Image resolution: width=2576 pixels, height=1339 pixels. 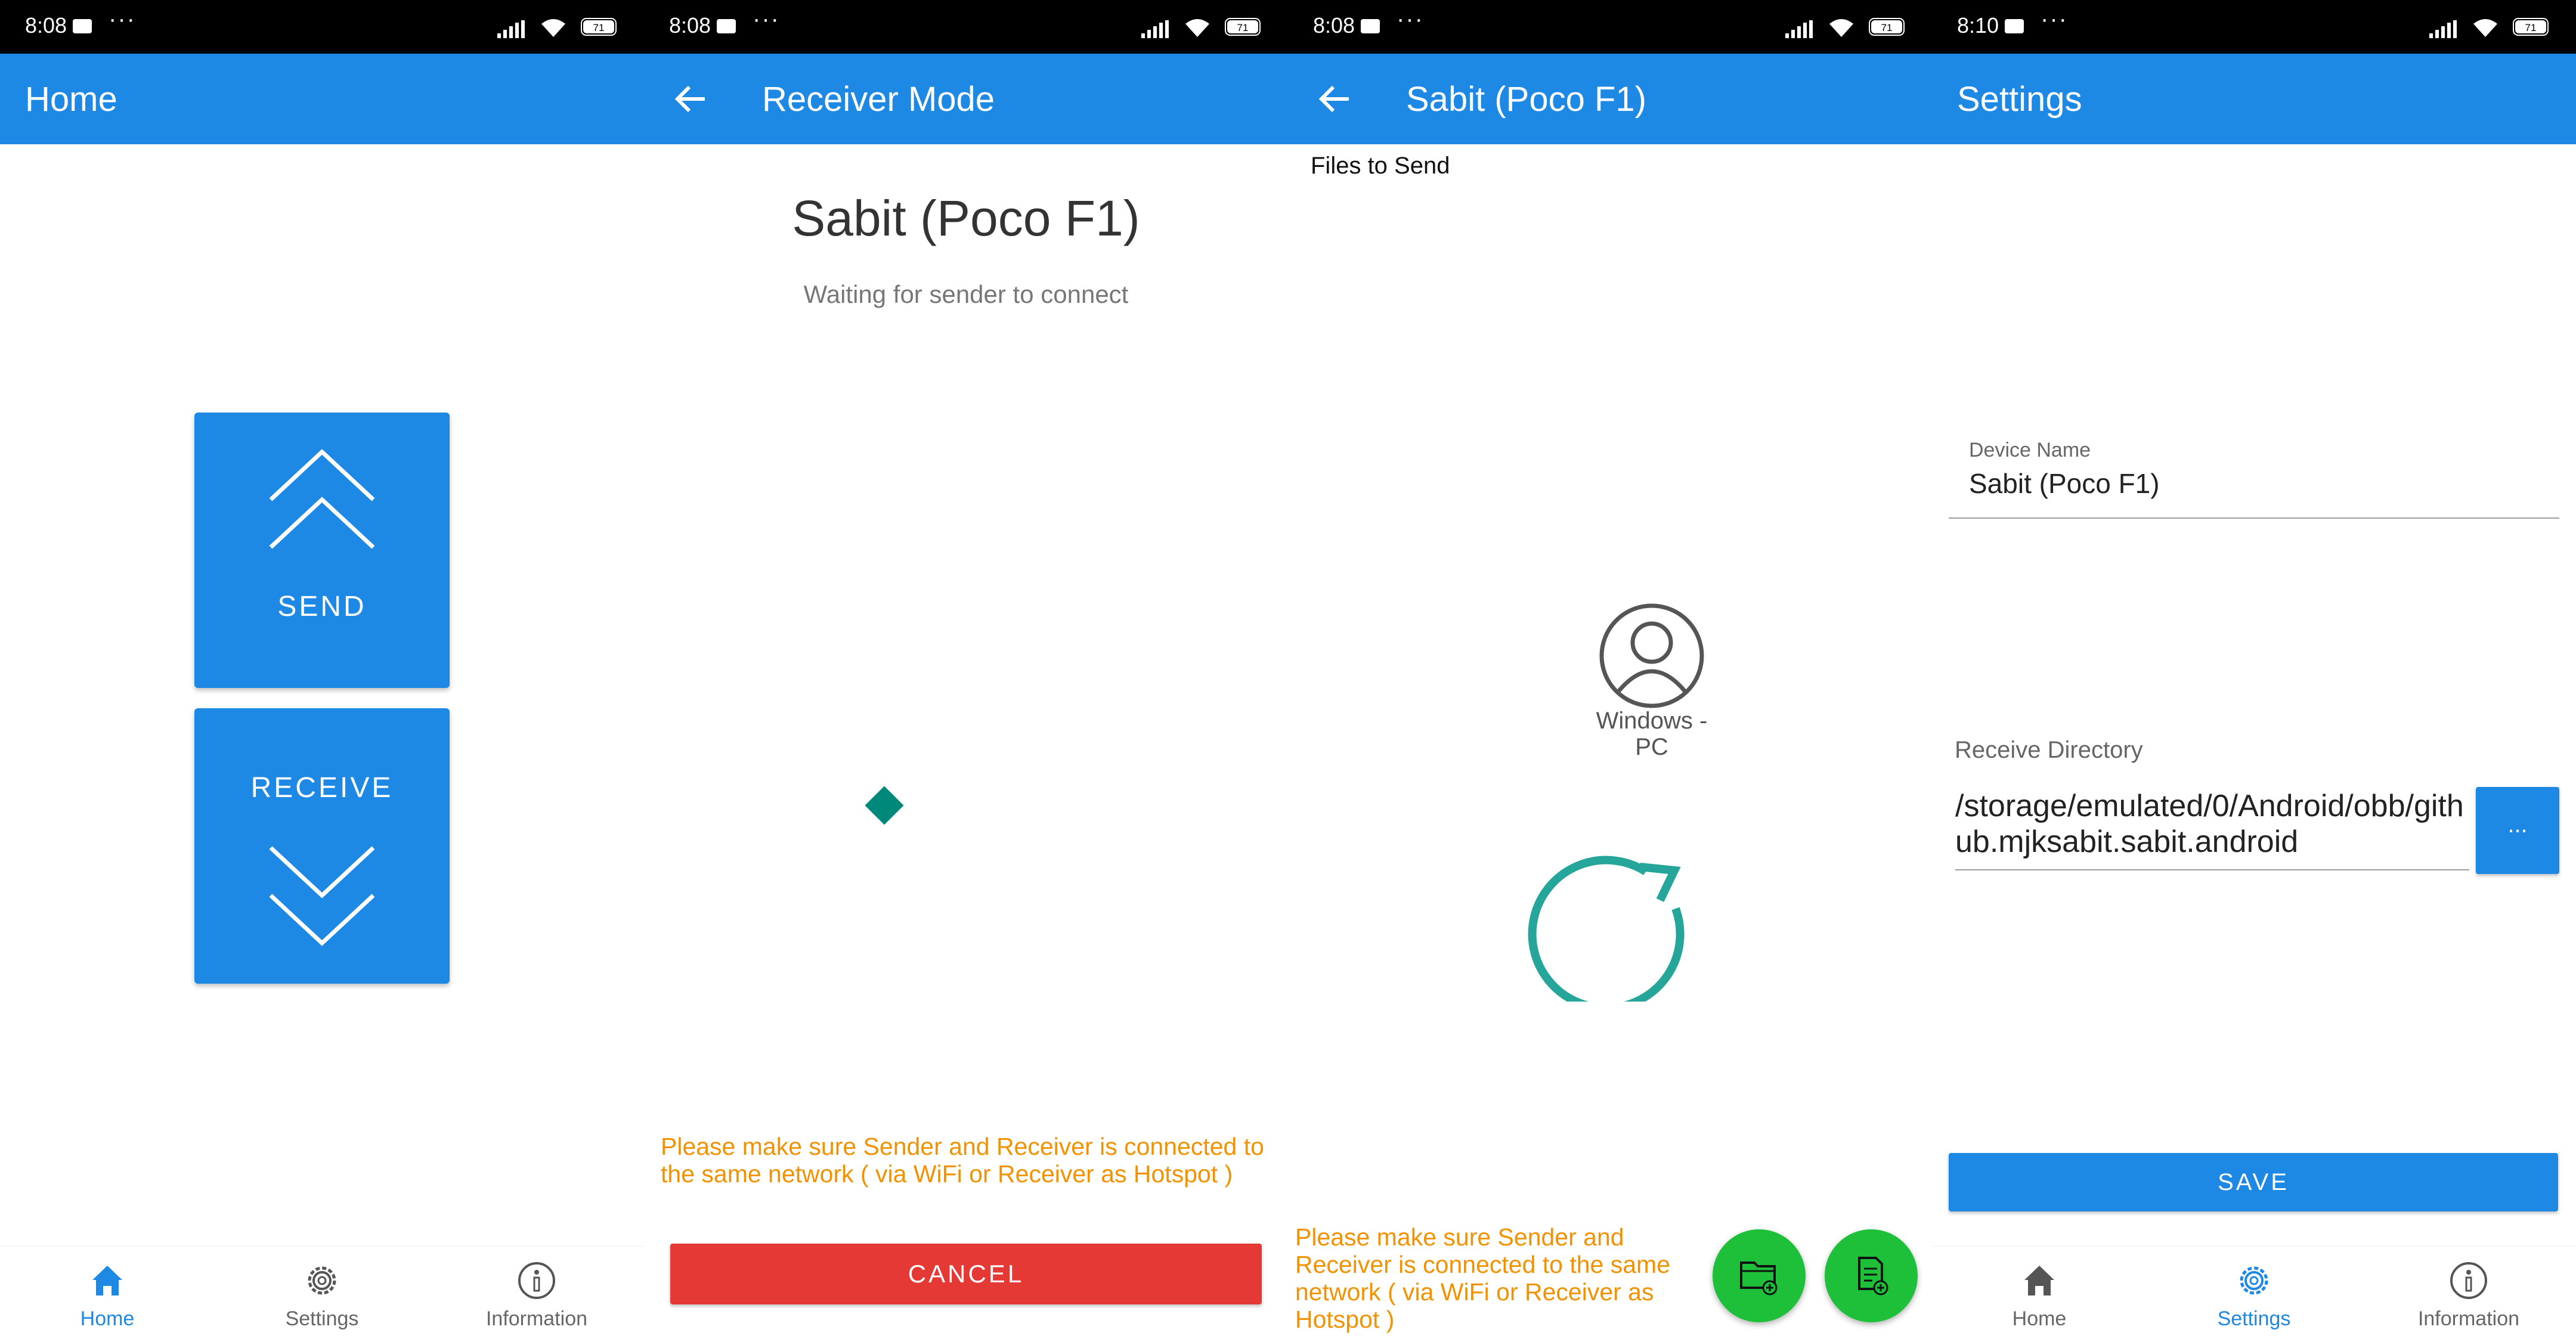 I want to click on receive-directory-label: Receive Directory, so click(x=2049, y=750).